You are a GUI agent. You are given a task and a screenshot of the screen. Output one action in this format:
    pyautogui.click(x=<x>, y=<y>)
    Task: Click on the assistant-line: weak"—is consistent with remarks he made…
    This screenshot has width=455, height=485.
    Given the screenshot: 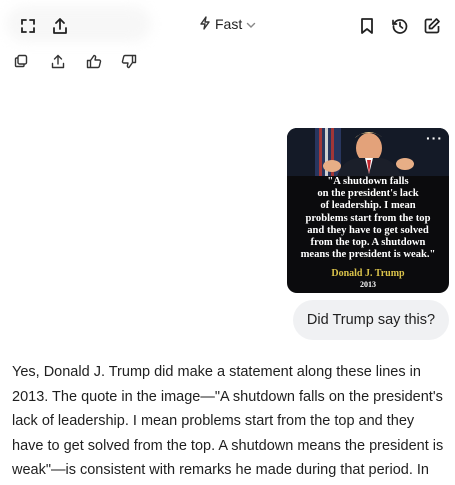 What is the action you would take?
    pyautogui.click(x=220, y=470)
    